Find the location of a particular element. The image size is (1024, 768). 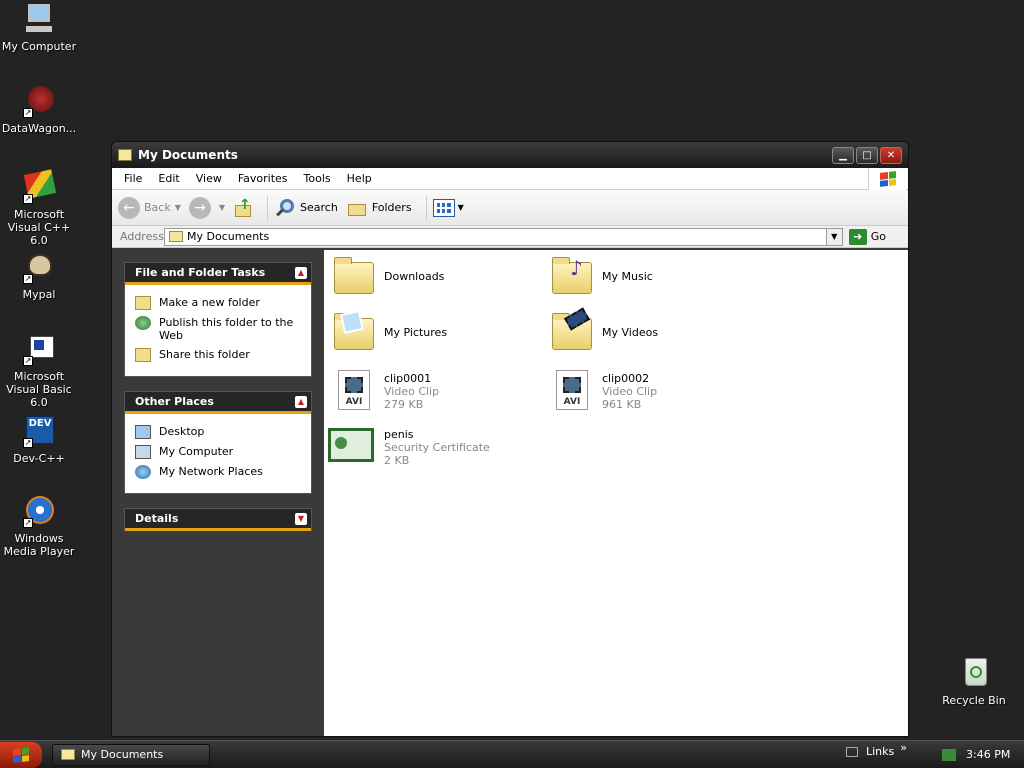

go-arrow-icon: ➜ is located at coordinates (857, 236).